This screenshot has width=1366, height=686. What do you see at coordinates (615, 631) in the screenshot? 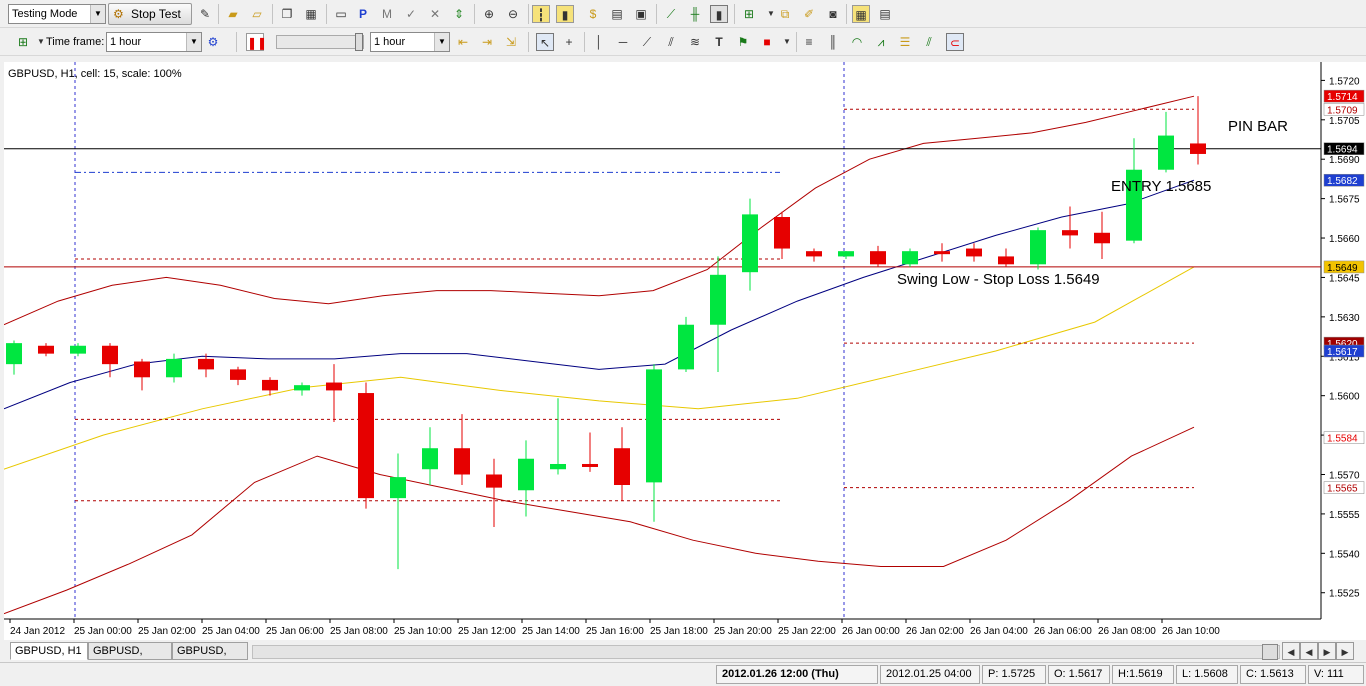
I see `x-tick-label: 25 Jan 16:00` at bounding box center [615, 631].